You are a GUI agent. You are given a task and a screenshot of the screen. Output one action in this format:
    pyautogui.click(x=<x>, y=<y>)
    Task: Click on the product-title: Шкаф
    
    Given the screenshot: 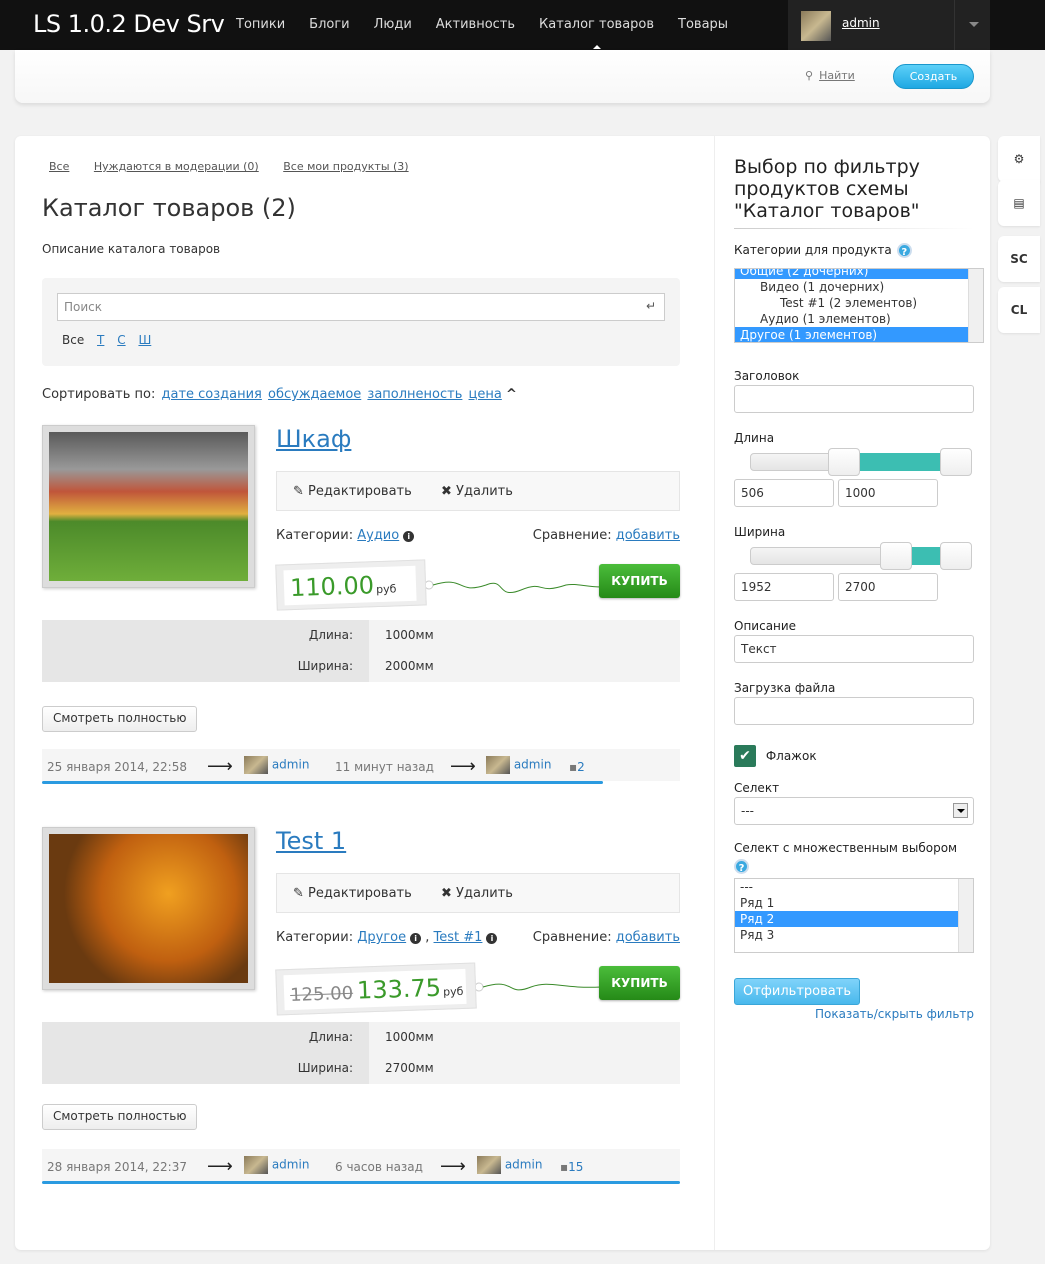 What is the action you would take?
    pyautogui.click(x=313, y=439)
    